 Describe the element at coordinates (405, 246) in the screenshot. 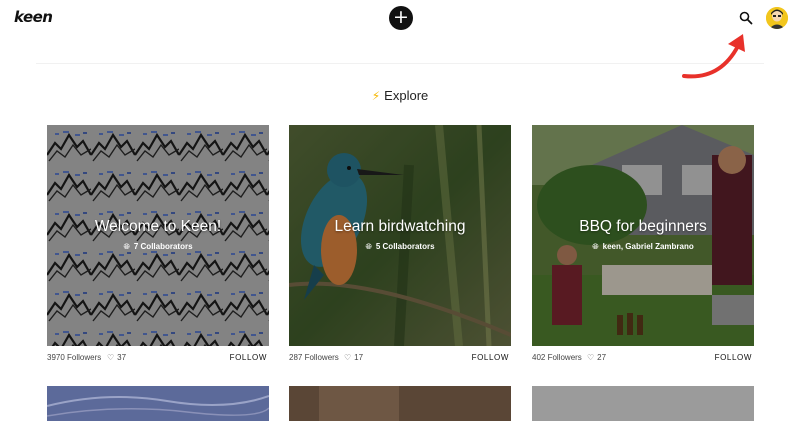

I see `collaborators-text: 5 Collaborators` at that location.